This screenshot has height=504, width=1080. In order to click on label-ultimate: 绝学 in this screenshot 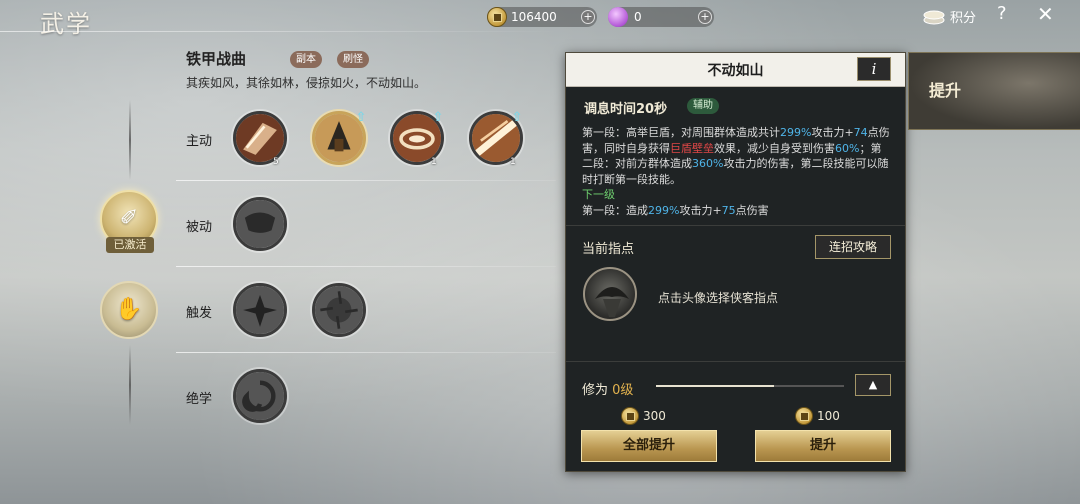, I will do `click(199, 399)`.